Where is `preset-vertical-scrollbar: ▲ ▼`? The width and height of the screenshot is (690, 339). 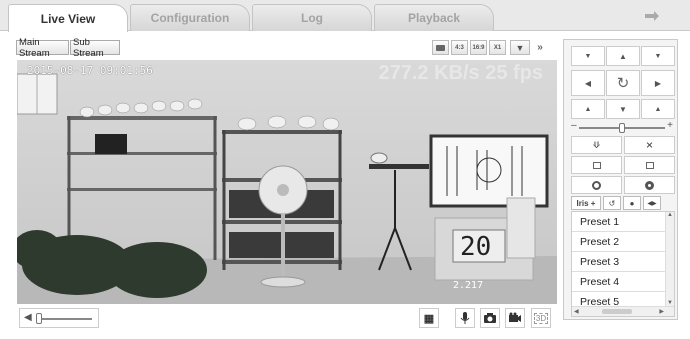 preset-vertical-scrollbar: ▲ ▼ is located at coordinates (669, 259).